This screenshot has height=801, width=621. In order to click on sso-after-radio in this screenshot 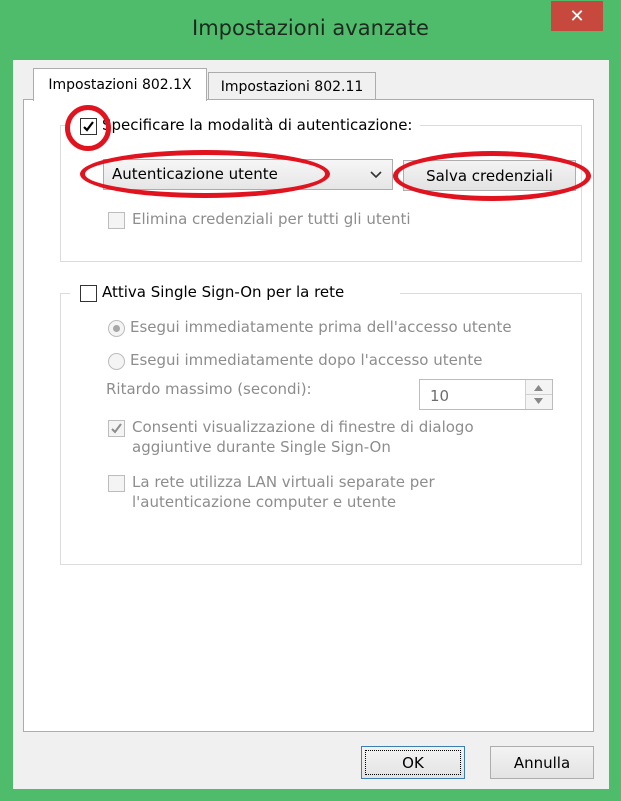, I will do `click(116, 361)`.